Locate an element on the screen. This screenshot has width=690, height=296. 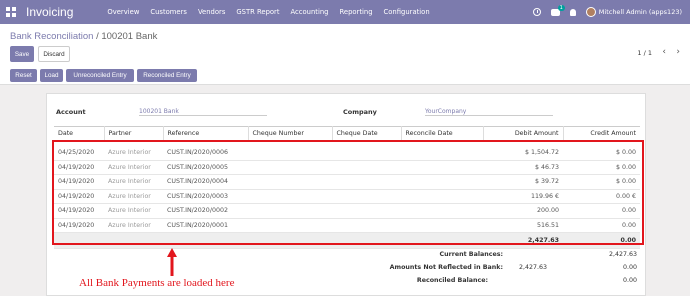
col-reconcile-date: Reconcile Date is located at coordinates (442, 133).